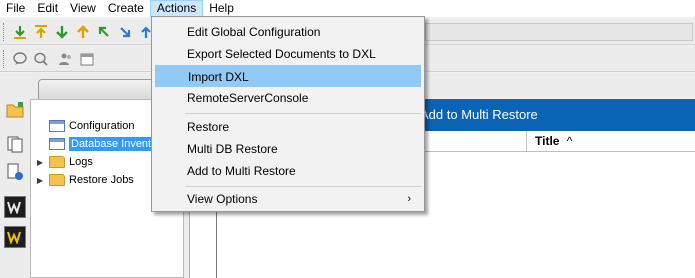 The image size is (695, 278). I want to click on menu-help: Help, so click(221, 8).